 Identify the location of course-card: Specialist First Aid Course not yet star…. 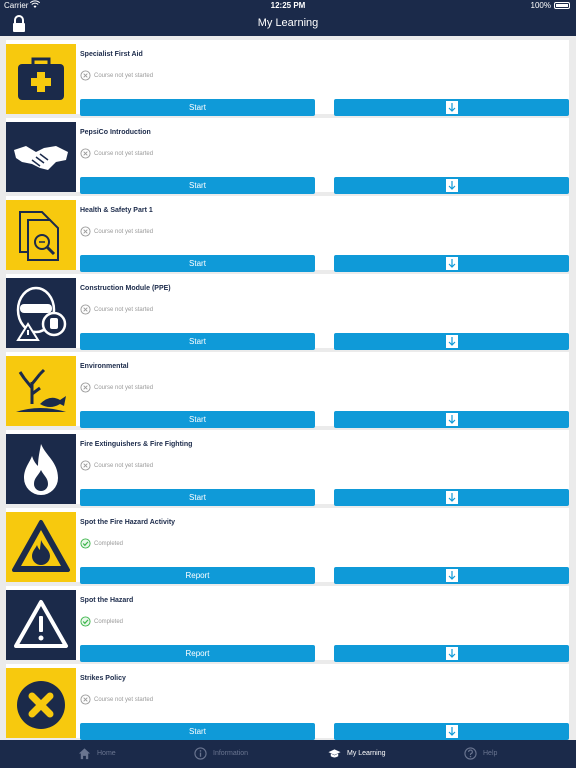
(287, 78).